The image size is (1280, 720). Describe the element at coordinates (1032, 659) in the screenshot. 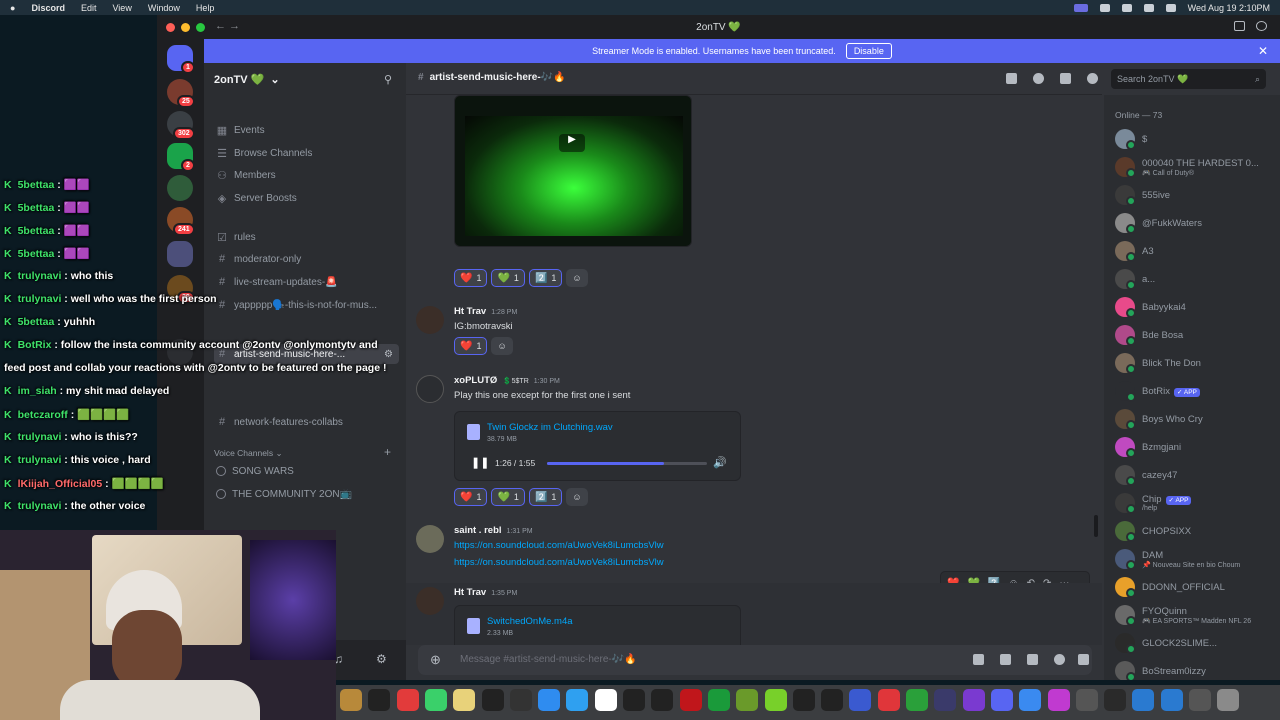

I see `sticker-icon` at that location.